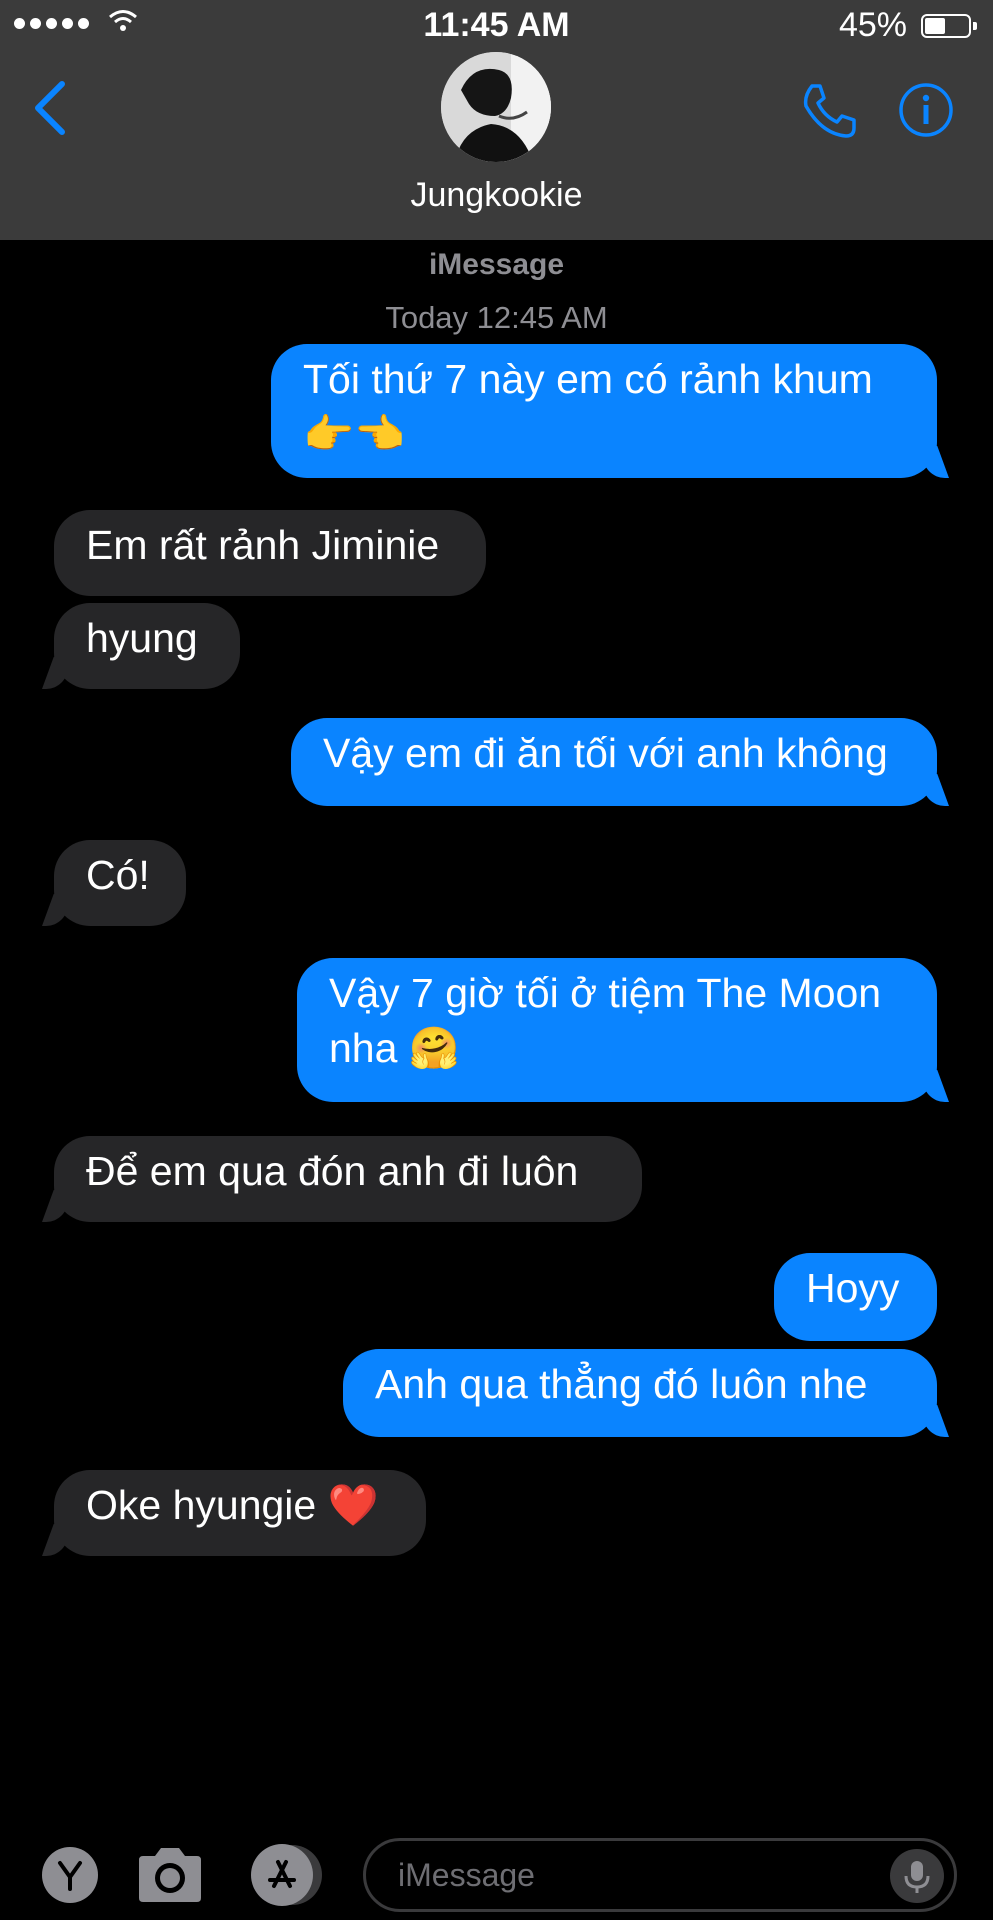 Image resolution: width=993 pixels, height=1920 pixels. I want to click on conversation-header: Jungkookie, so click(496, 146).